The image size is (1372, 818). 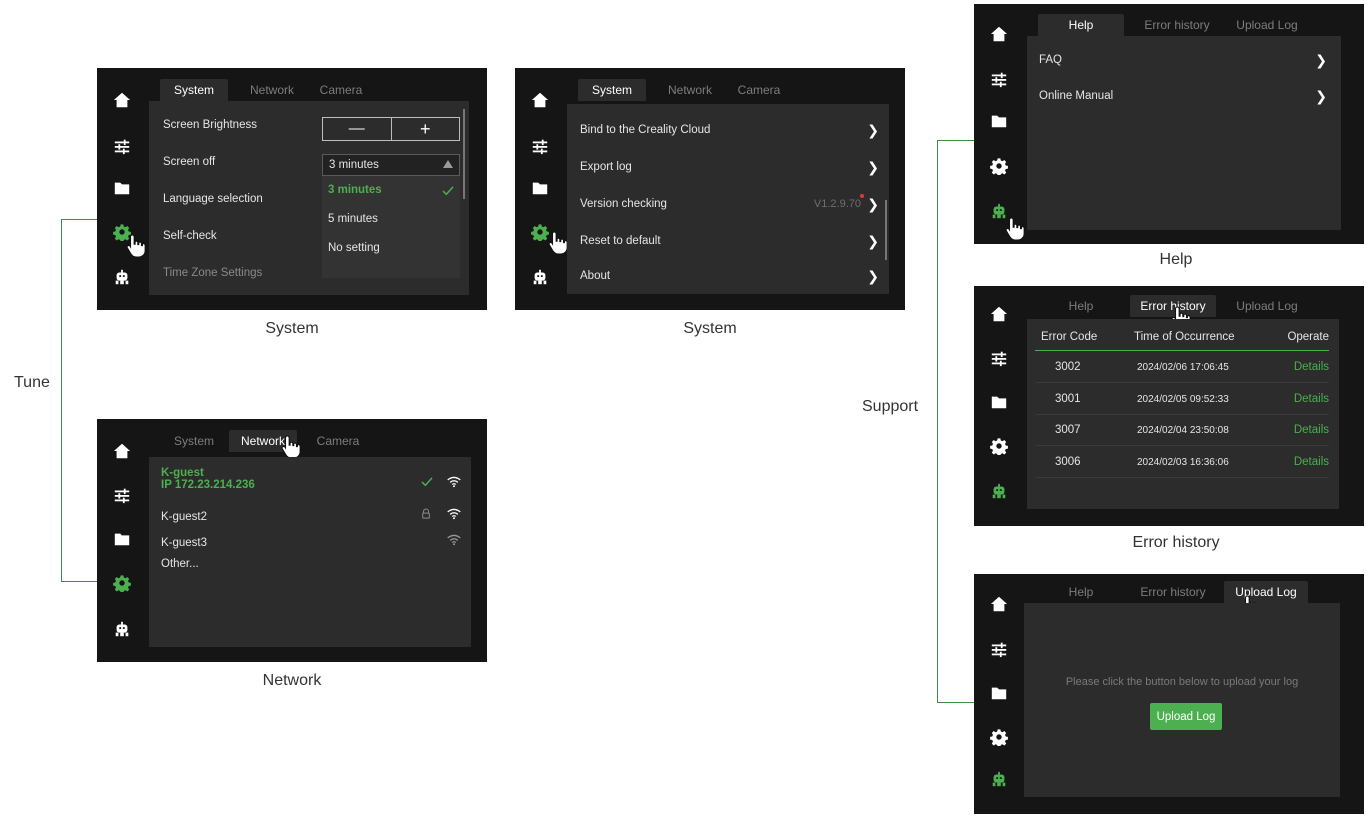 I want to click on row-label: Export log, so click(x=606, y=167).